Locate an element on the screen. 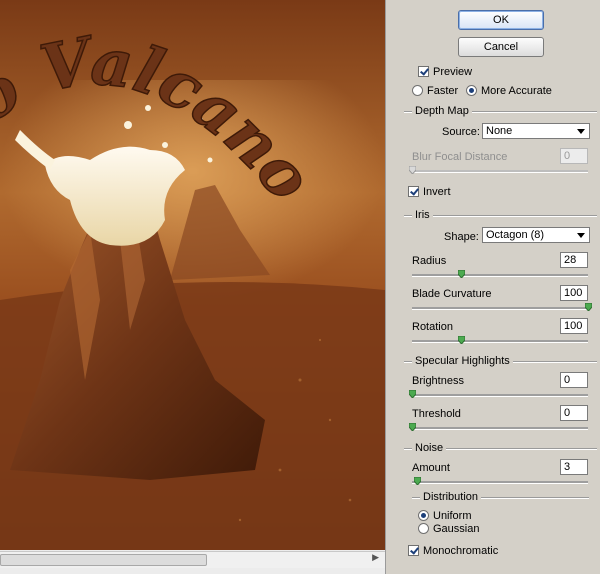 The image size is (600, 574). specular-highlights-title: Specular Highlights is located at coordinates (462, 361).